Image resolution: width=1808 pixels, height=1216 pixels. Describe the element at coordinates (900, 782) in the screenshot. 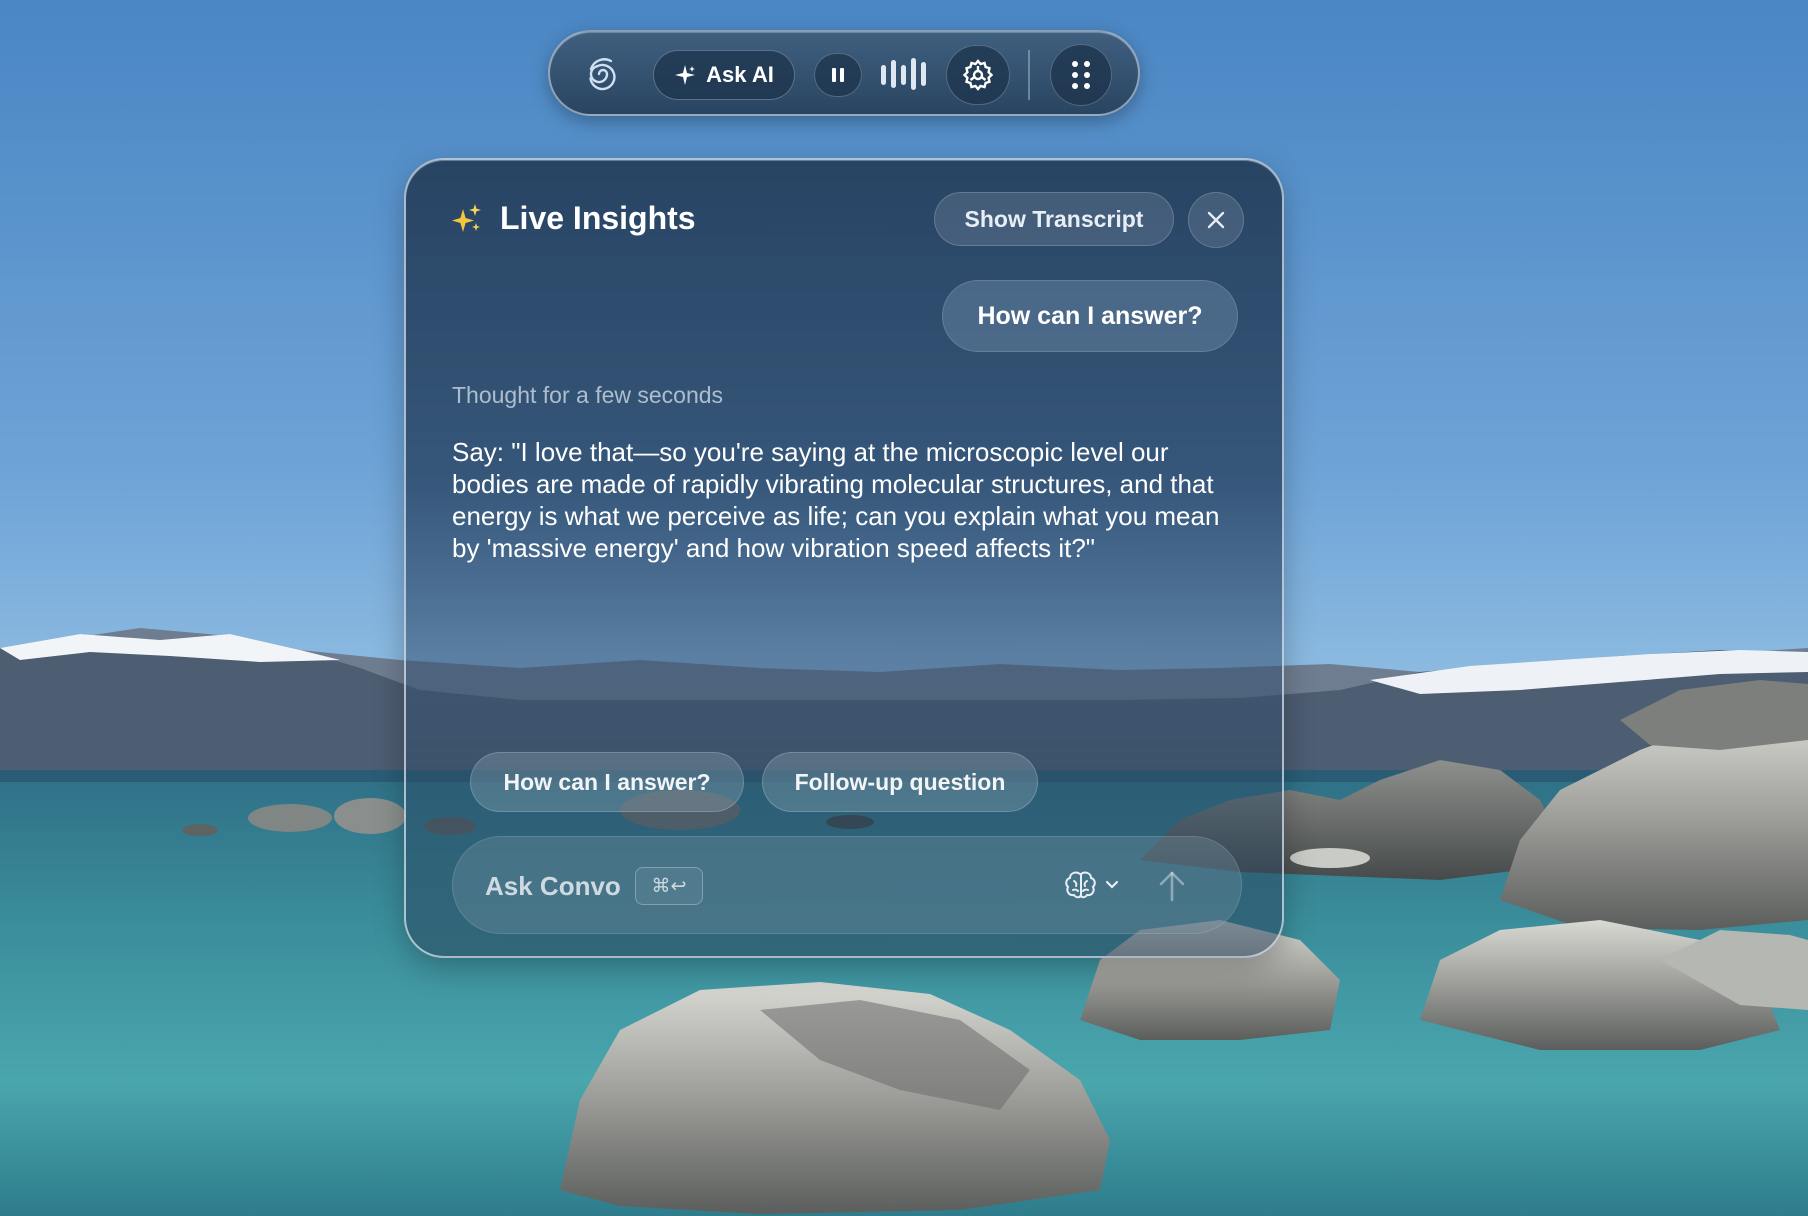

I see `suggestion-chip-follow-up: Follow-up question` at that location.